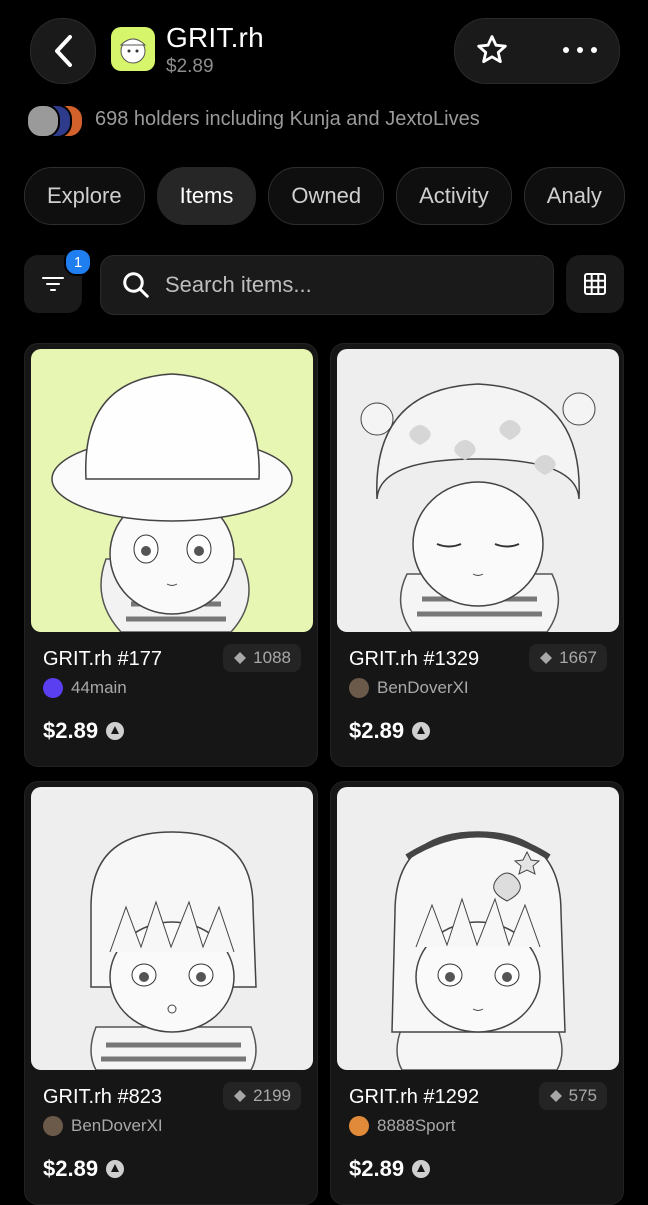 This screenshot has width=648, height=1205. I want to click on nft-owner: 44main, so click(85, 688).